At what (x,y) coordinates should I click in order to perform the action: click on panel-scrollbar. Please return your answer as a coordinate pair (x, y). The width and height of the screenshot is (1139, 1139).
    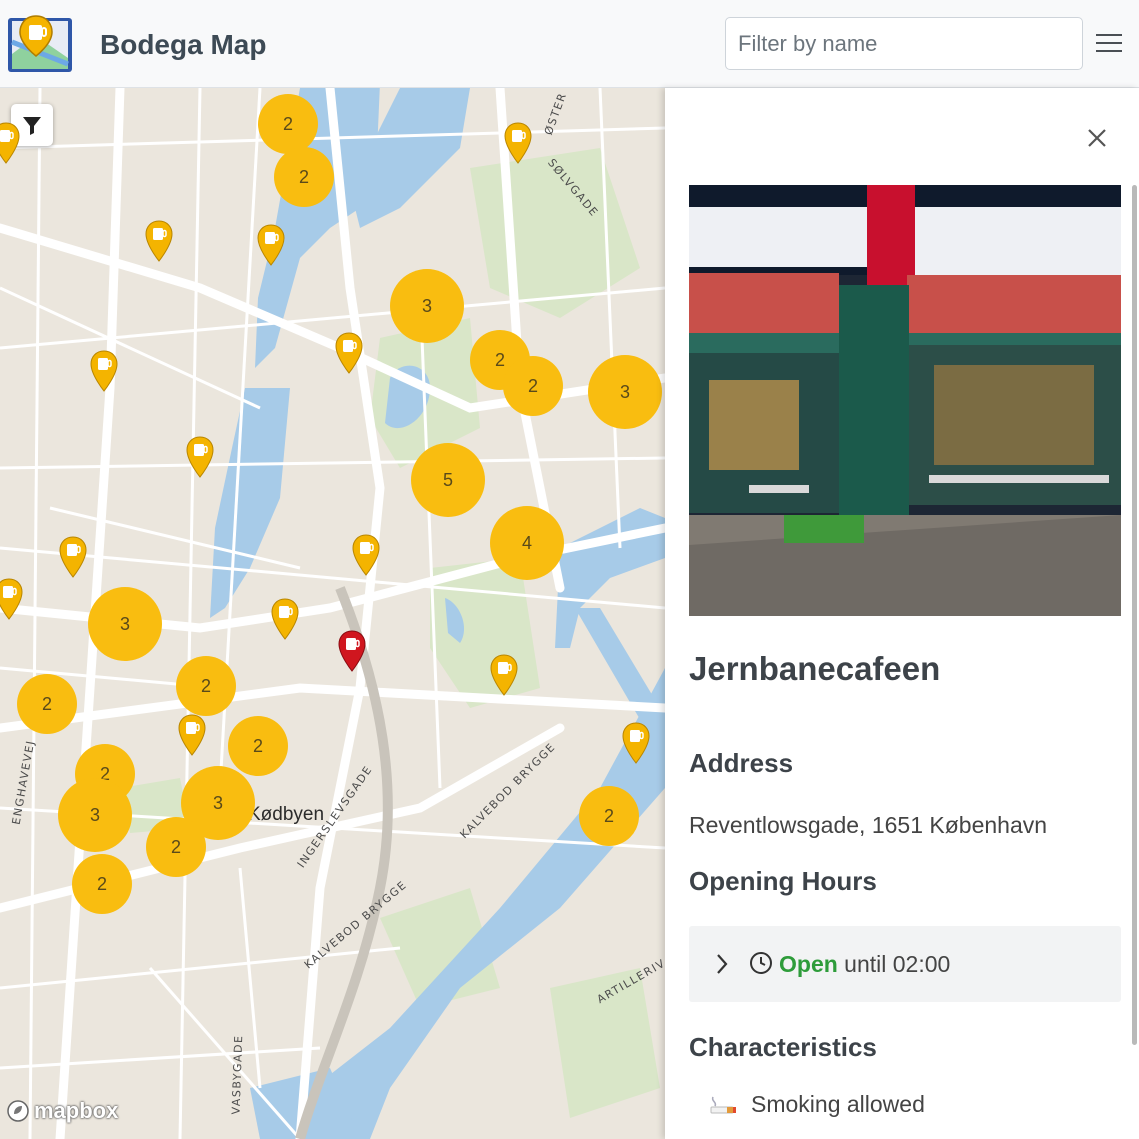
    Looking at the image, I should click on (1134, 615).